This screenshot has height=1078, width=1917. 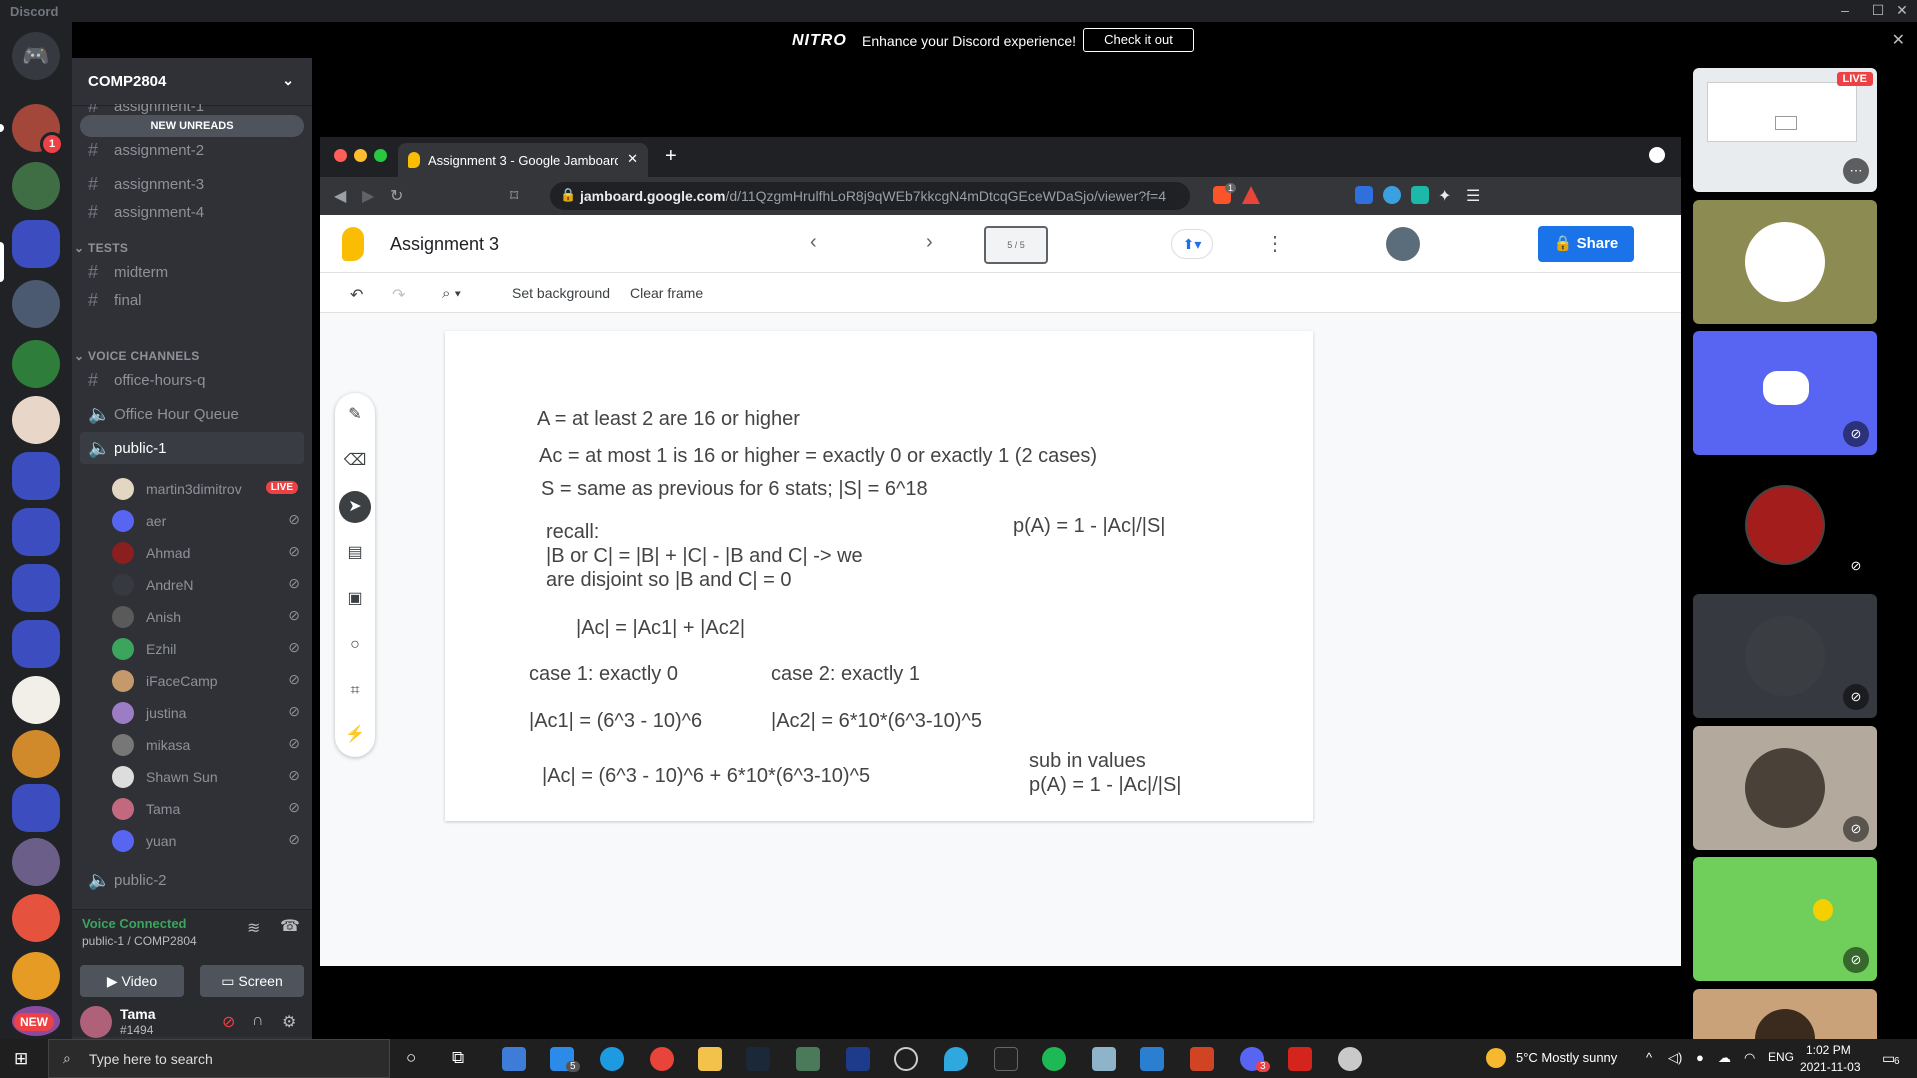 What do you see at coordinates (36, 56) in the screenshot?
I see `home-discord-icon: 🎮` at bounding box center [36, 56].